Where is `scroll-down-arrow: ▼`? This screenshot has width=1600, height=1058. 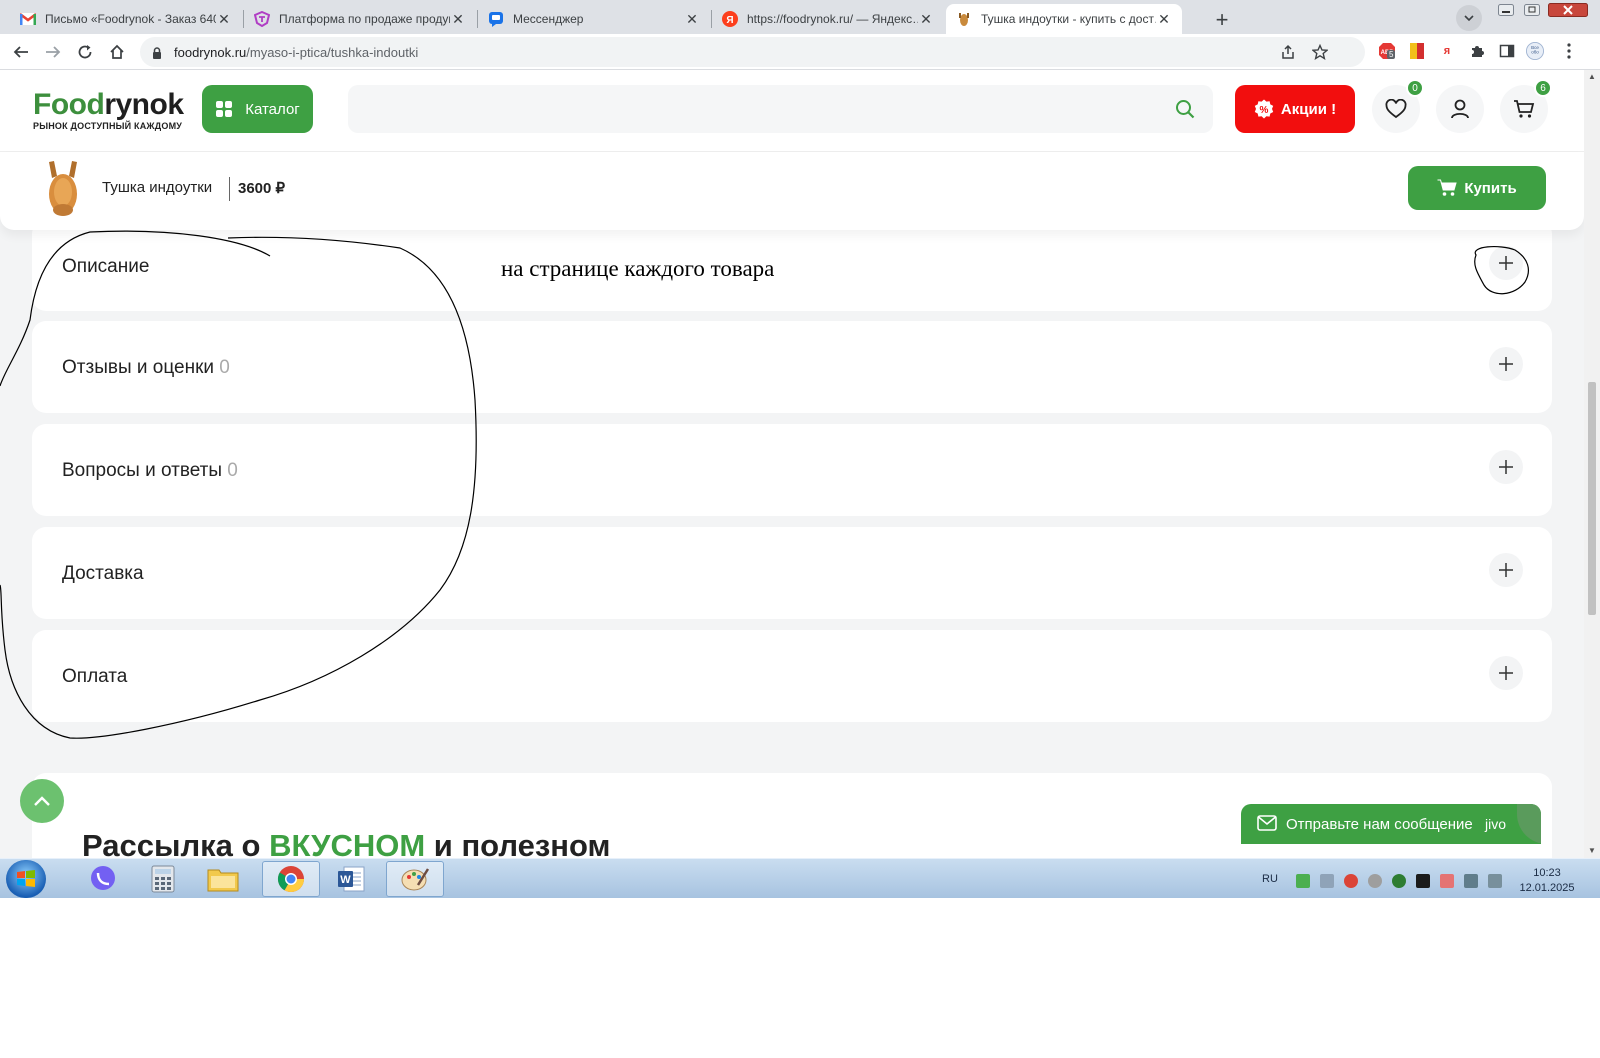
scroll-down-arrow: ▼ is located at coordinates (1592, 850).